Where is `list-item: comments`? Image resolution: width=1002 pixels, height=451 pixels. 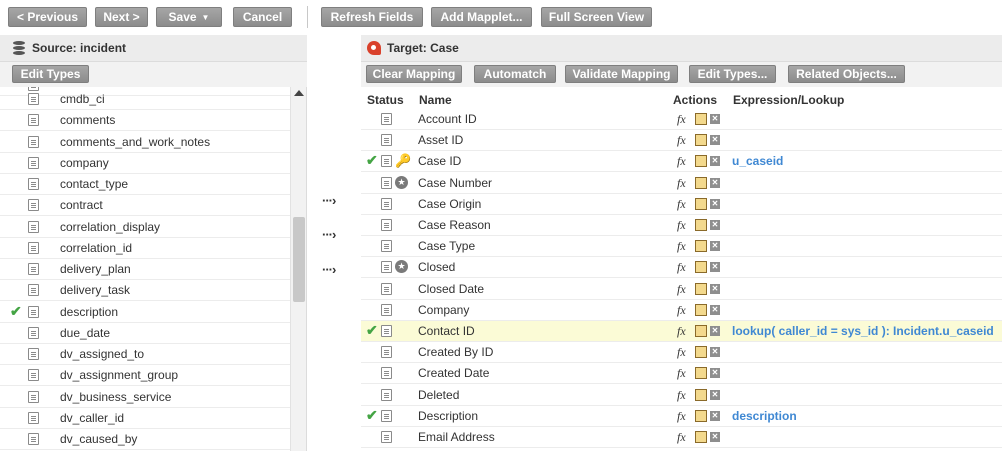 list-item: comments is located at coordinates (145, 121).